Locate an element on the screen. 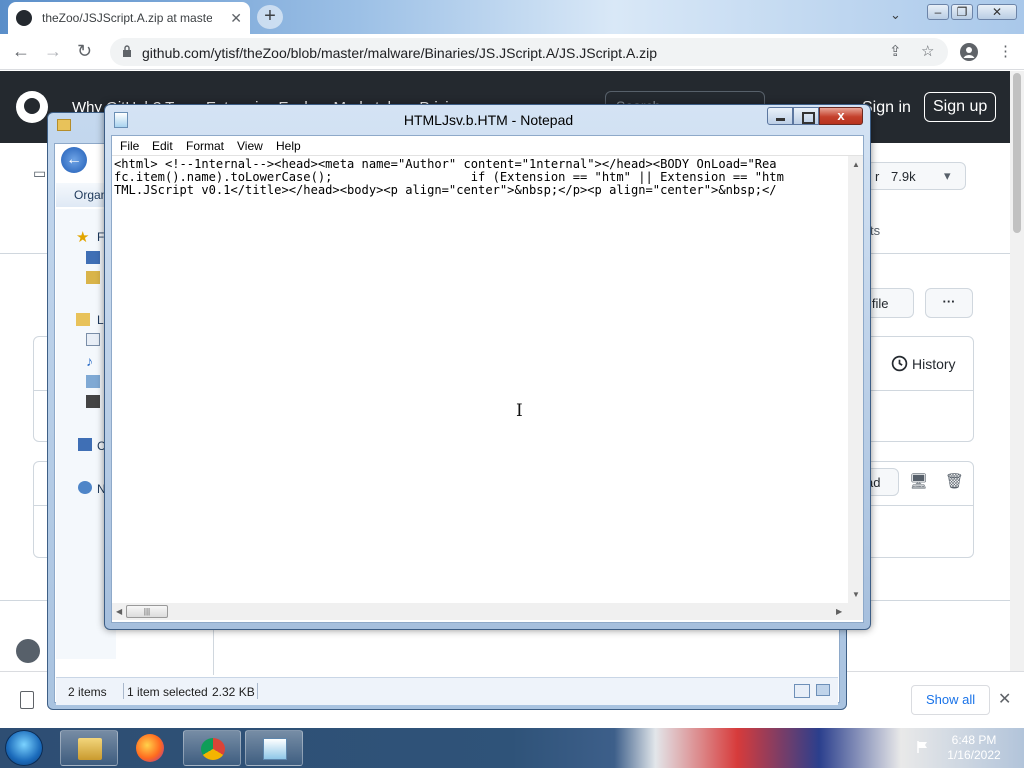 The height and width of the screenshot is (768, 1024). page-scrollbar is located at coordinates (1017, 371).